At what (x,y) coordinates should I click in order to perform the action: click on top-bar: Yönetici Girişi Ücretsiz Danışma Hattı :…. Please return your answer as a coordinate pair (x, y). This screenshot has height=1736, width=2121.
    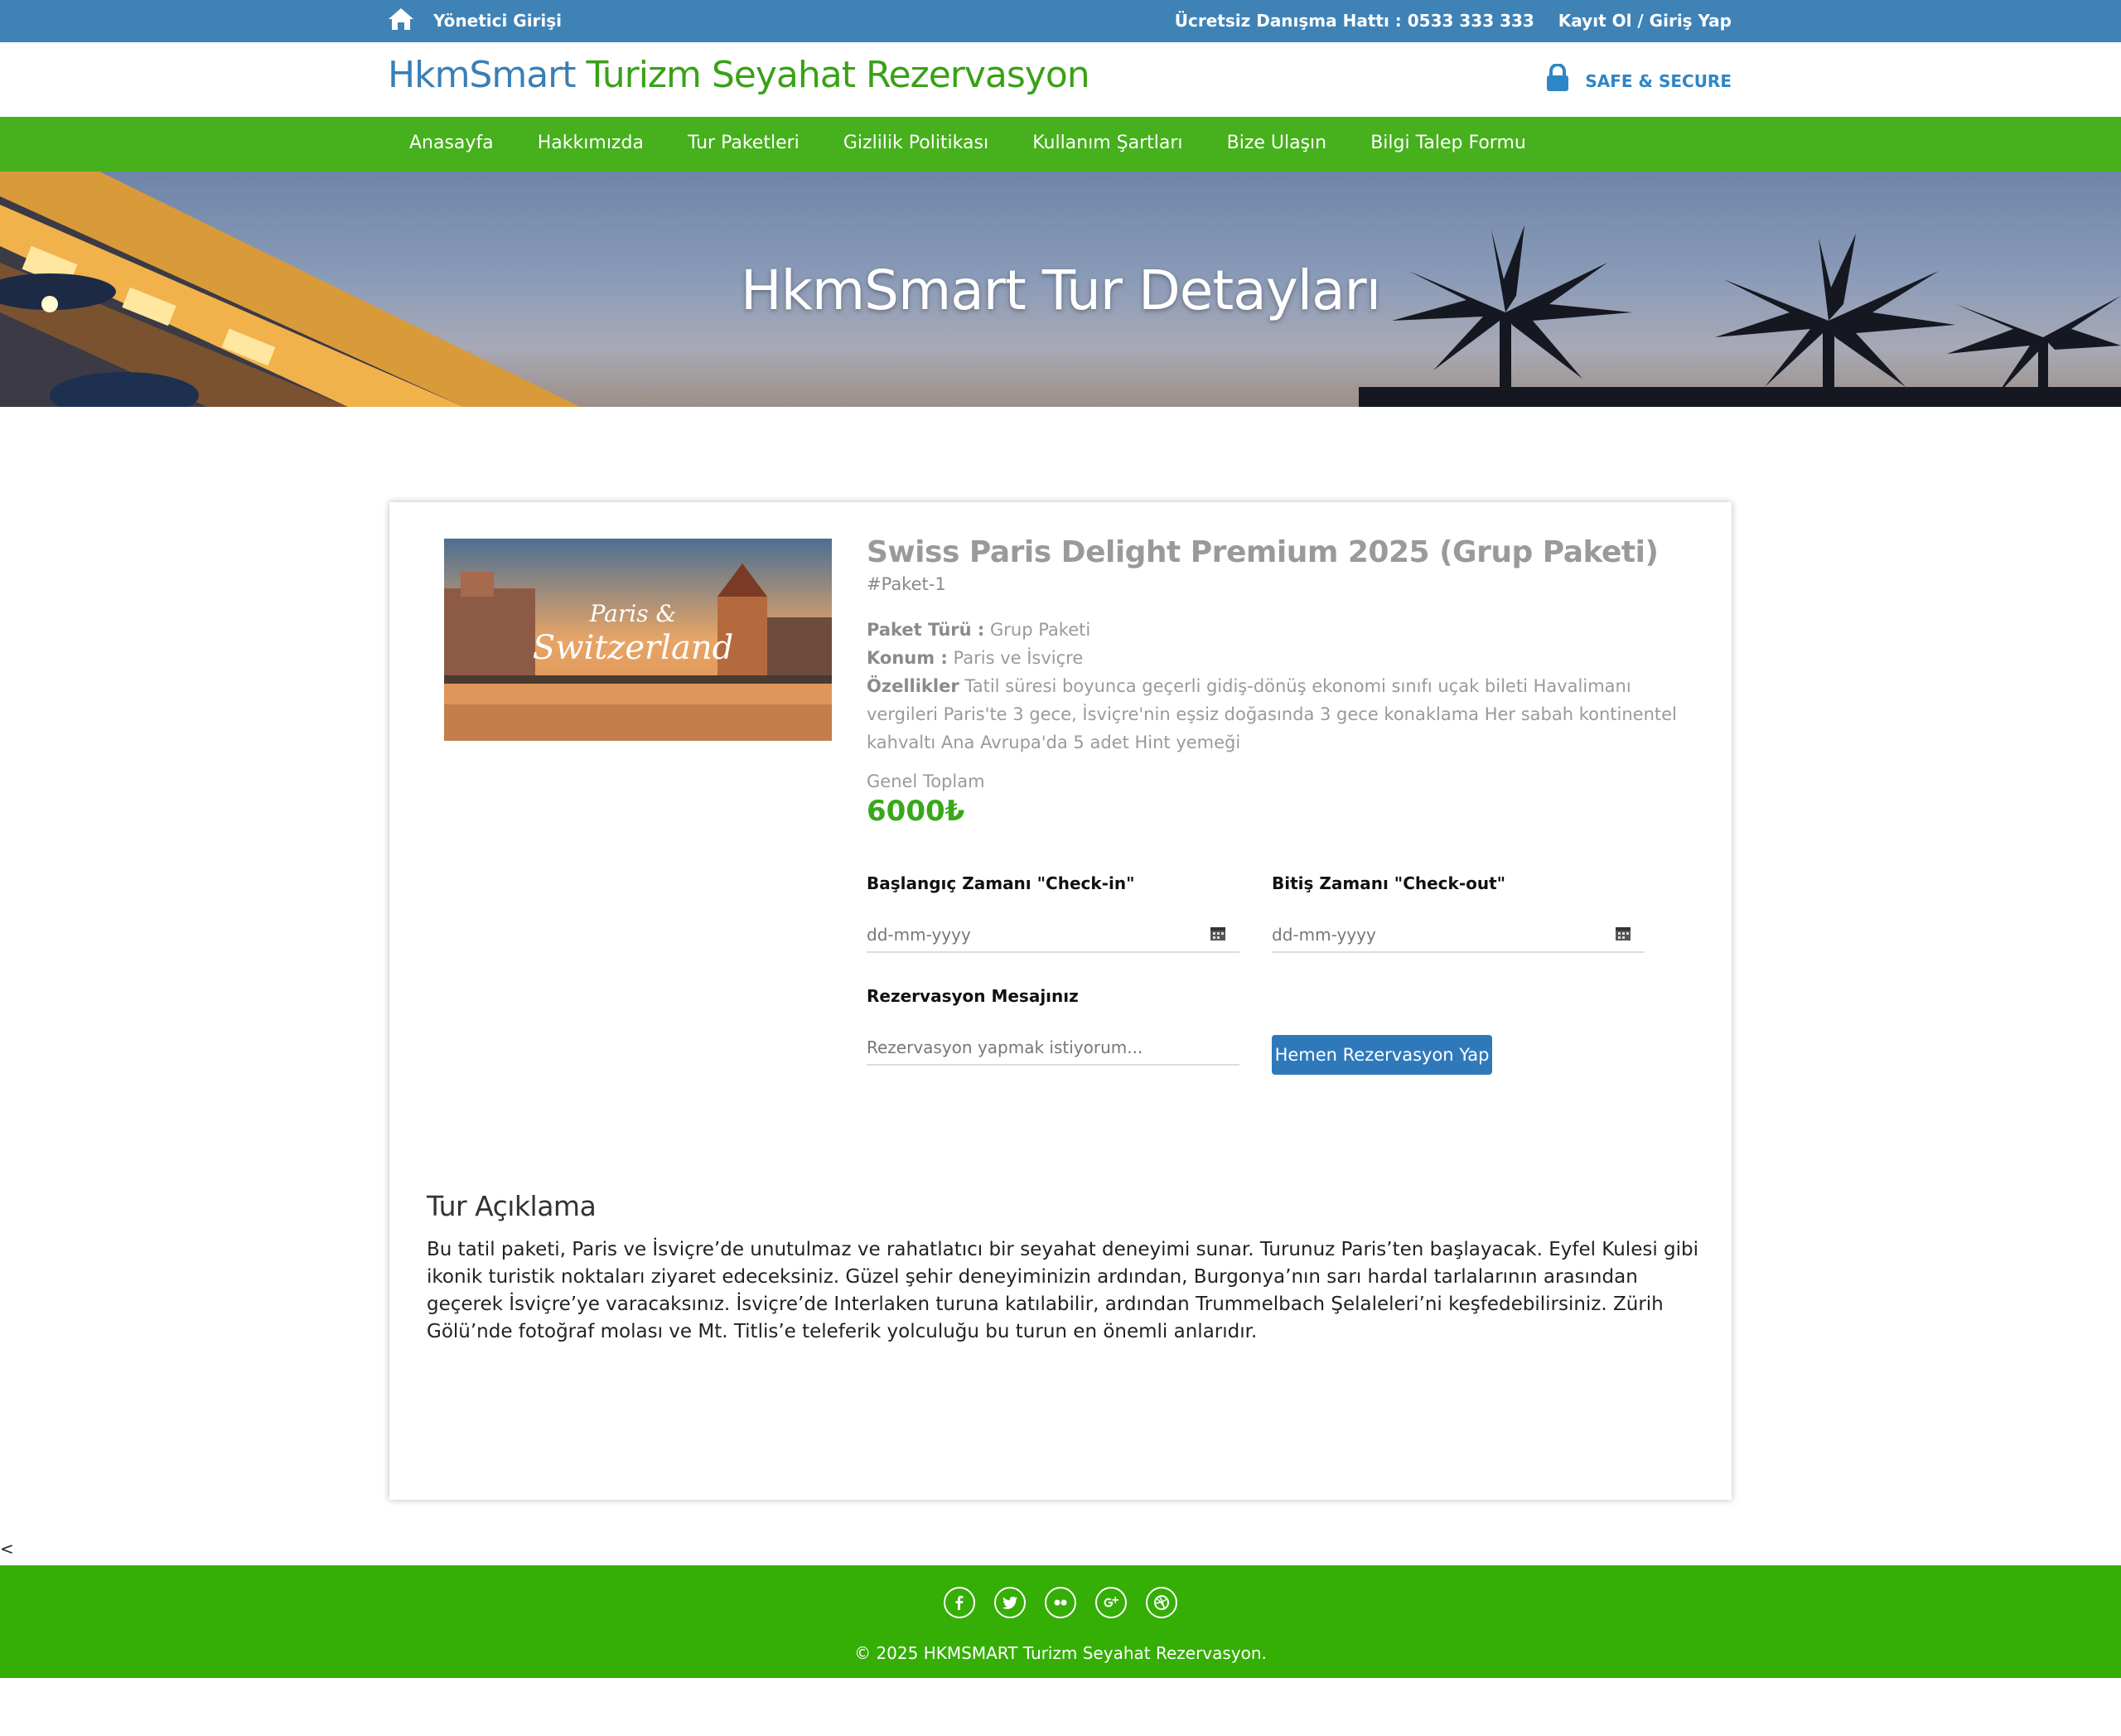
    Looking at the image, I should click on (1060, 21).